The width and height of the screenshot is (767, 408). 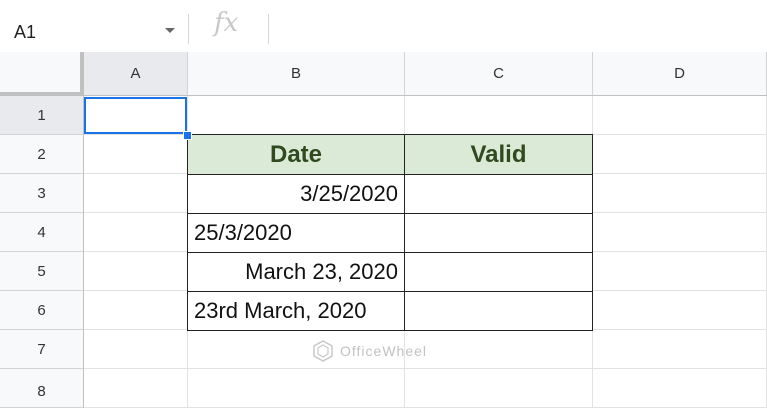 What do you see at coordinates (42, 232) in the screenshot?
I see `row-header-4: 4` at bounding box center [42, 232].